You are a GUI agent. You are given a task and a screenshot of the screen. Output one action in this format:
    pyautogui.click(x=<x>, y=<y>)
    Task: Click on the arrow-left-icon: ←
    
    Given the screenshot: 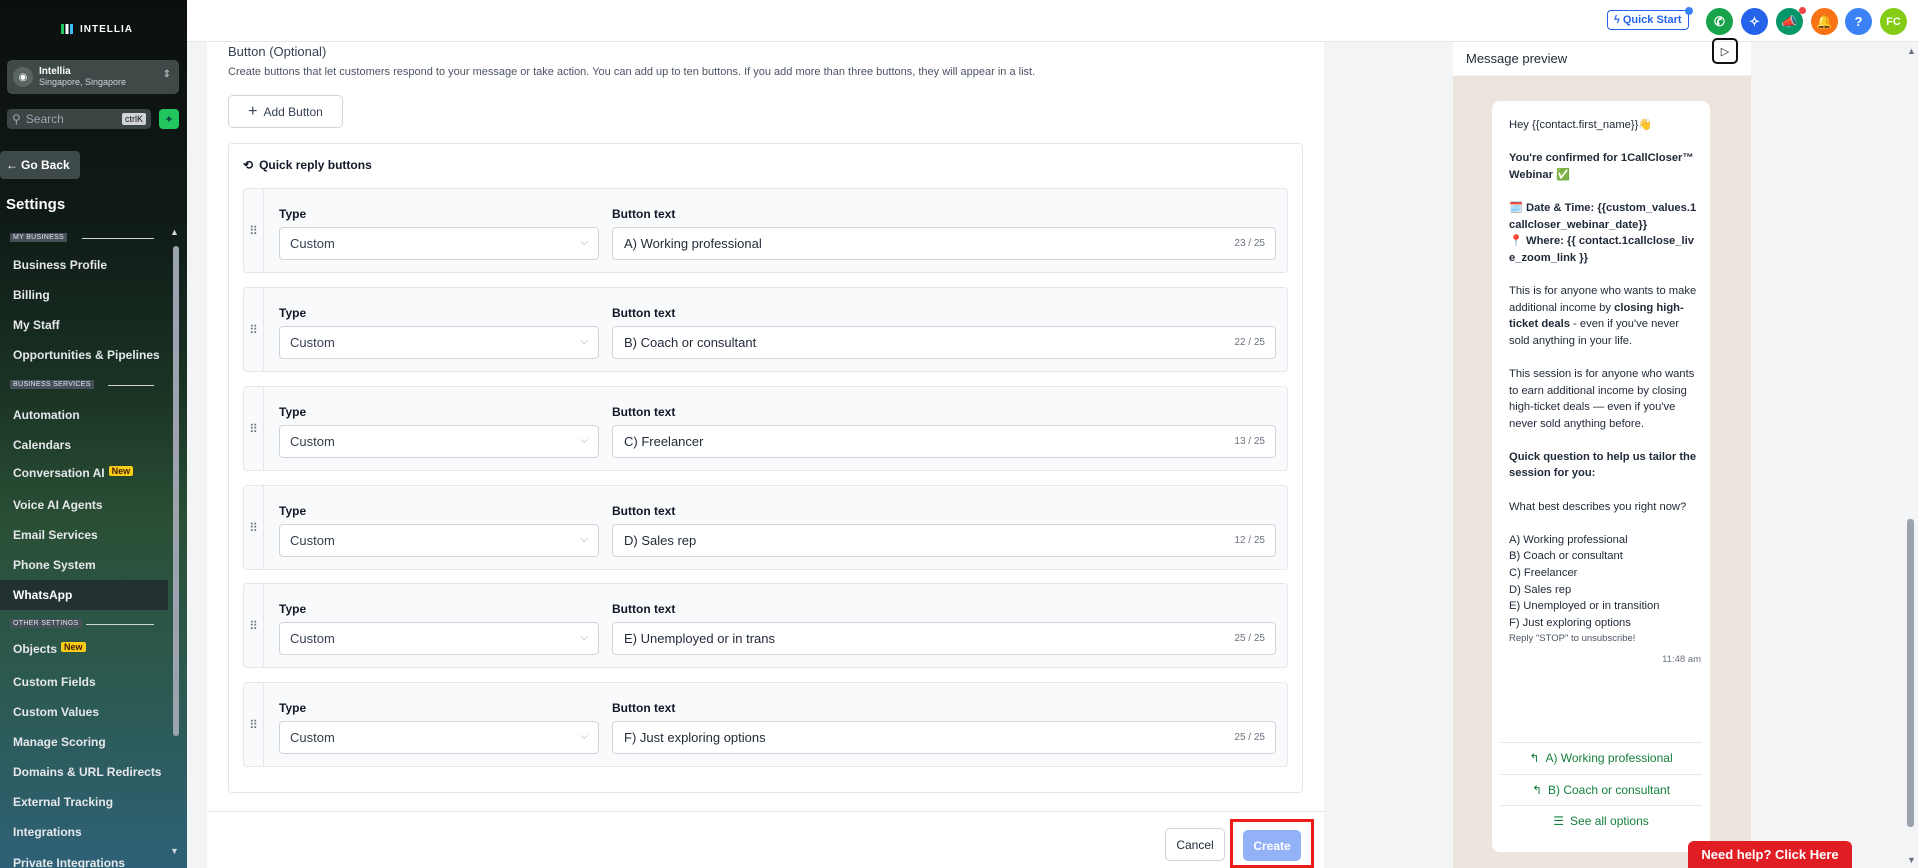 What is the action you would take?
    pyautogui.click(x=12, y=165)
    